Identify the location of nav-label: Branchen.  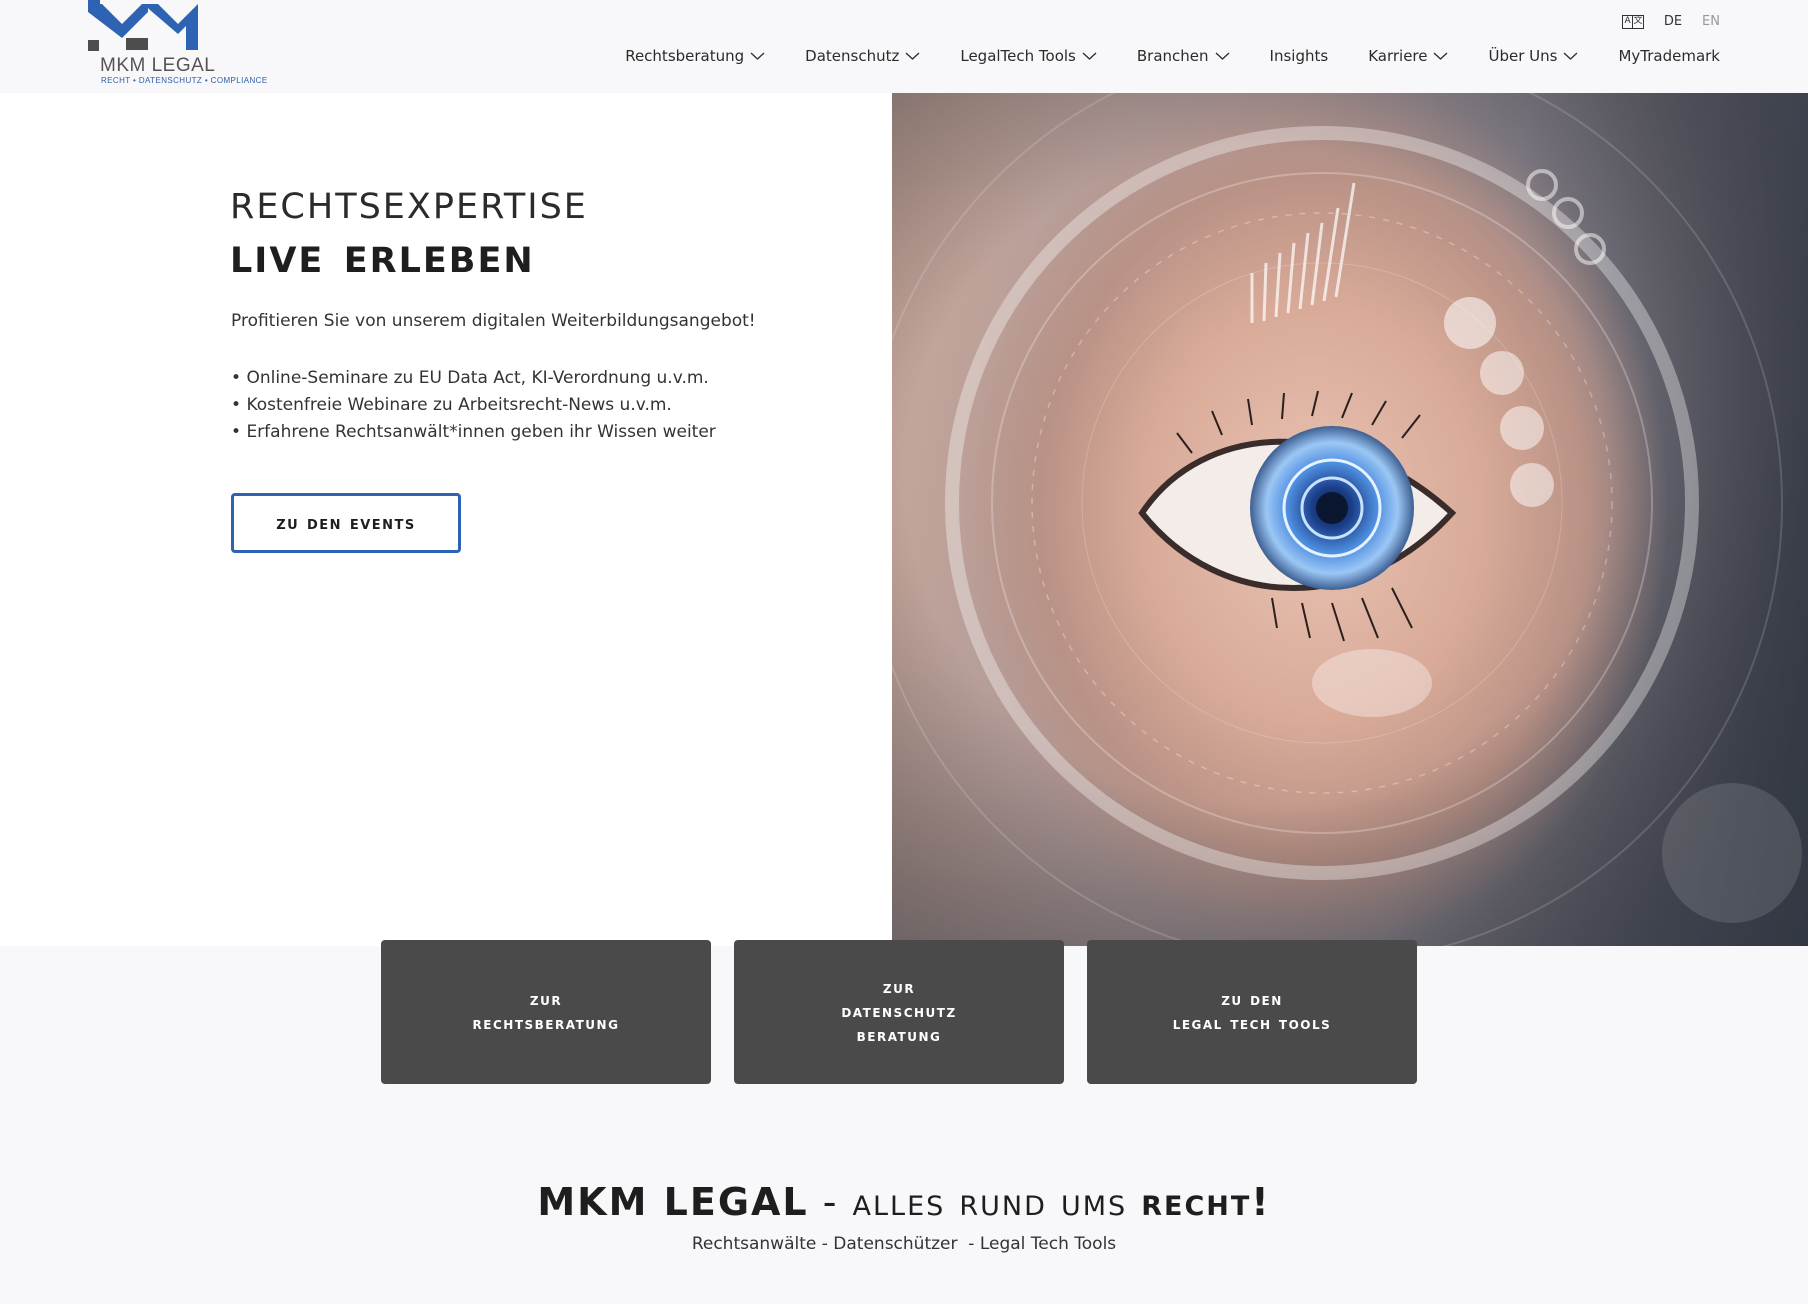
(1172, 56).